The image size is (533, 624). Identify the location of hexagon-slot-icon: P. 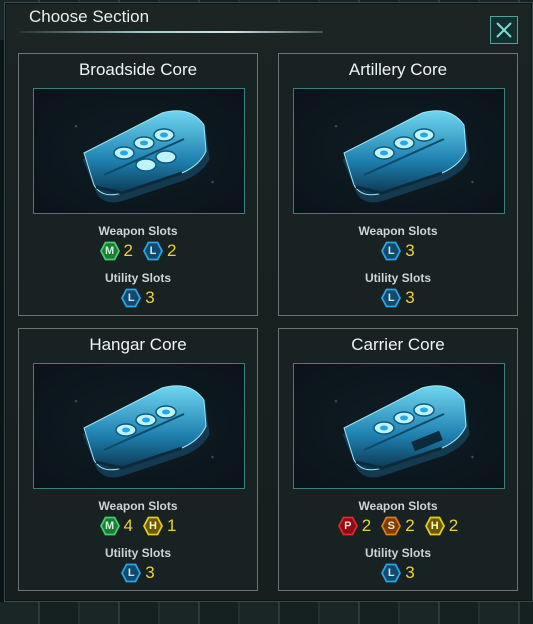
(347, 526).